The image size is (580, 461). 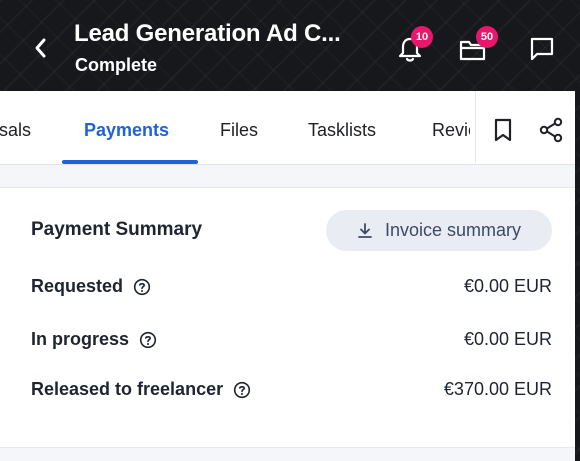 I want to click on section-spacer-bottom, so click(x=287, y=454).